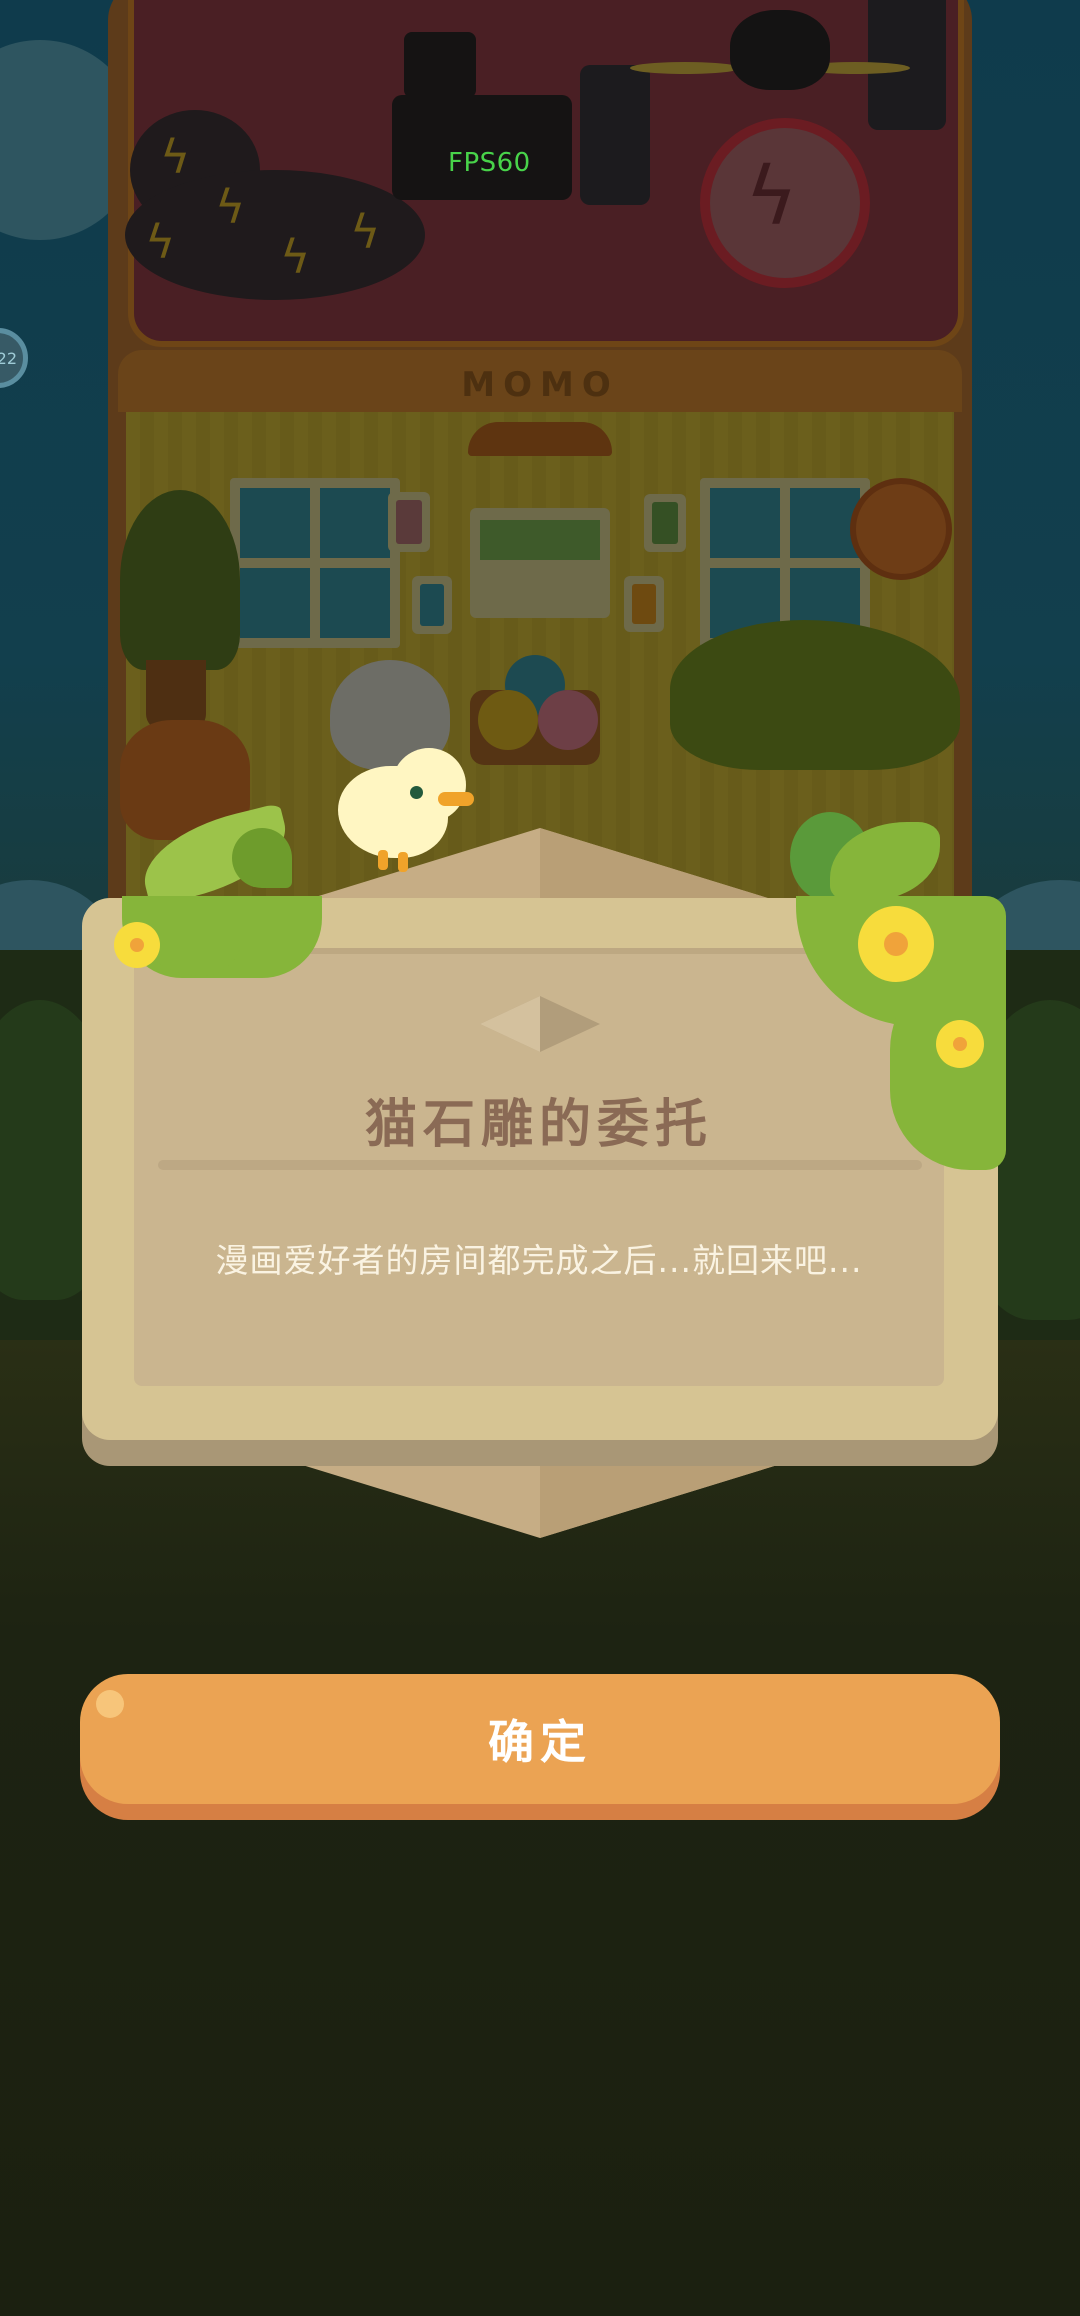 The height and width of the screenshot is (2316, 1080). What do you see at coordinates (540, 1739) in the screenshot?
I see `confirm-button: 确定` at bounding box center [540, 1739].